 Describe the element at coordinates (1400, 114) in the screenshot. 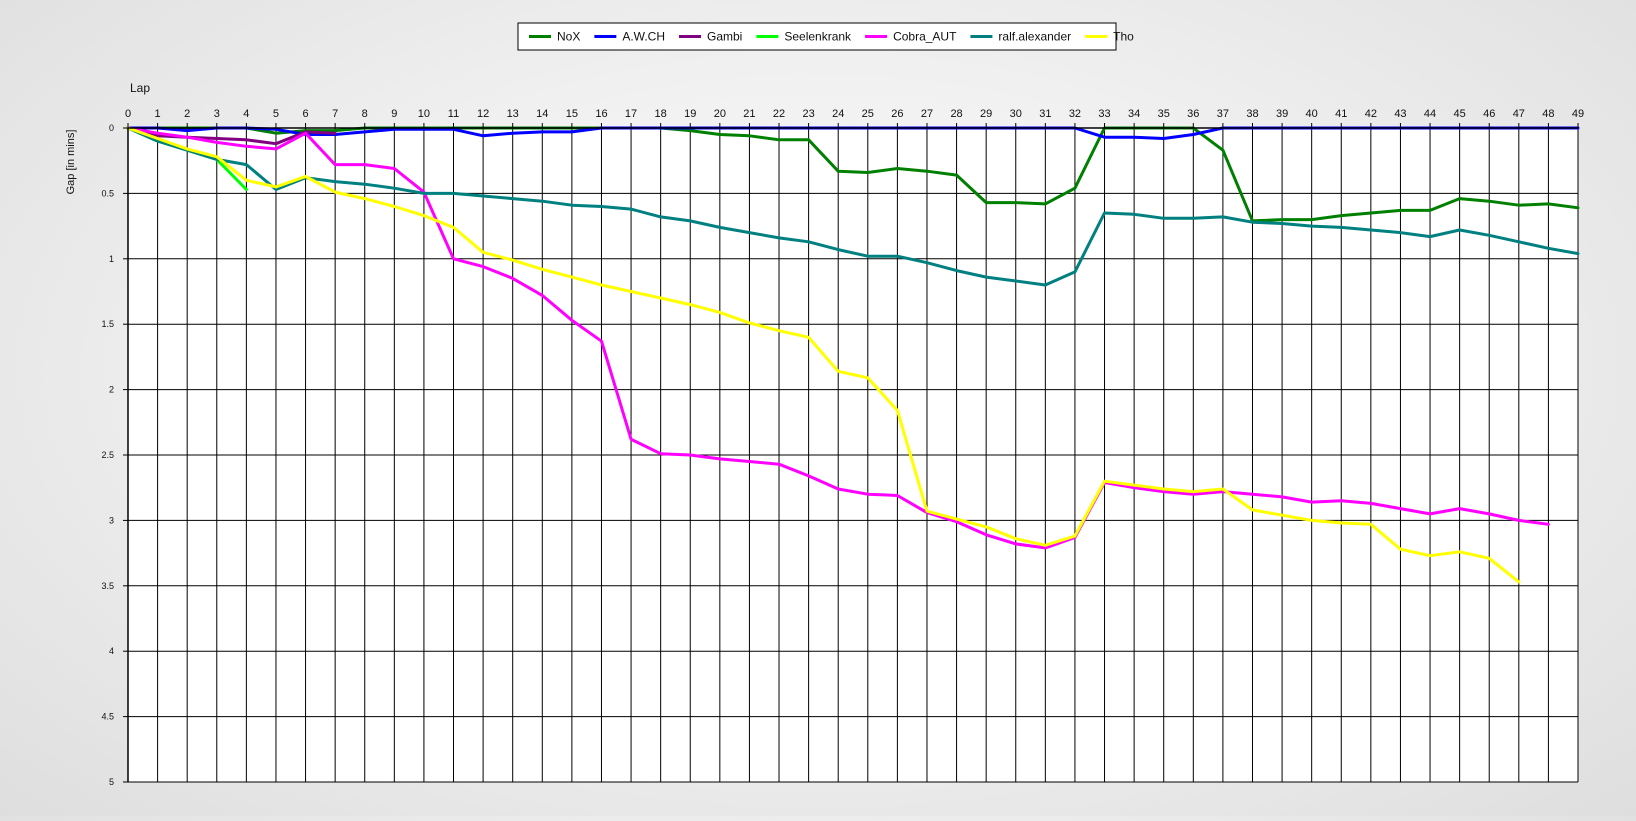

I see `x-tick-label: 43` at that location.